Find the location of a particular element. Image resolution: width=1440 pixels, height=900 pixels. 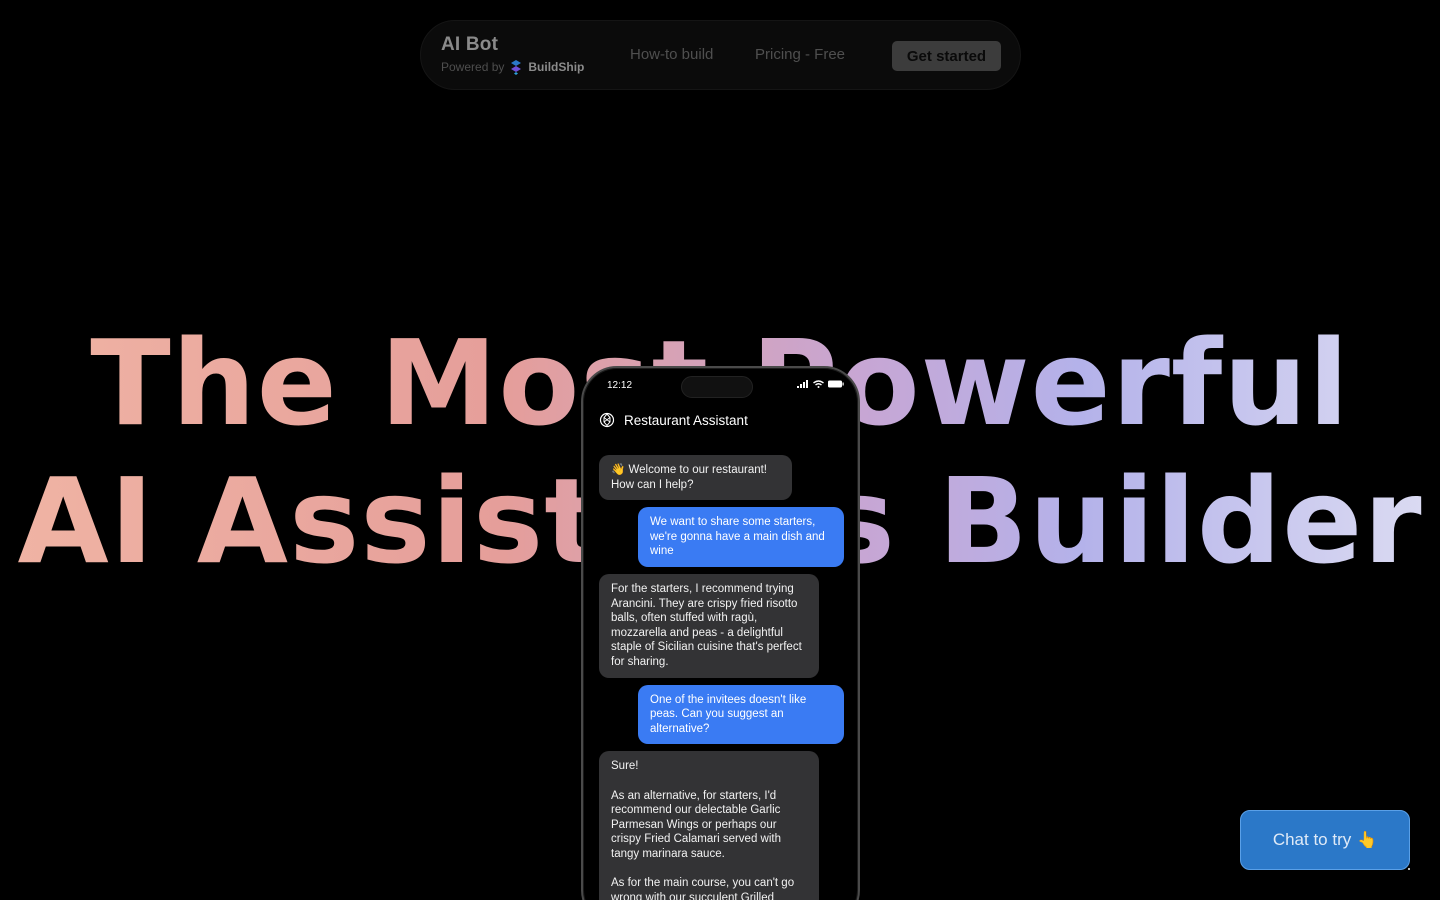

powered-by: Powered by BuildShip is located at coordinates (512, 67).